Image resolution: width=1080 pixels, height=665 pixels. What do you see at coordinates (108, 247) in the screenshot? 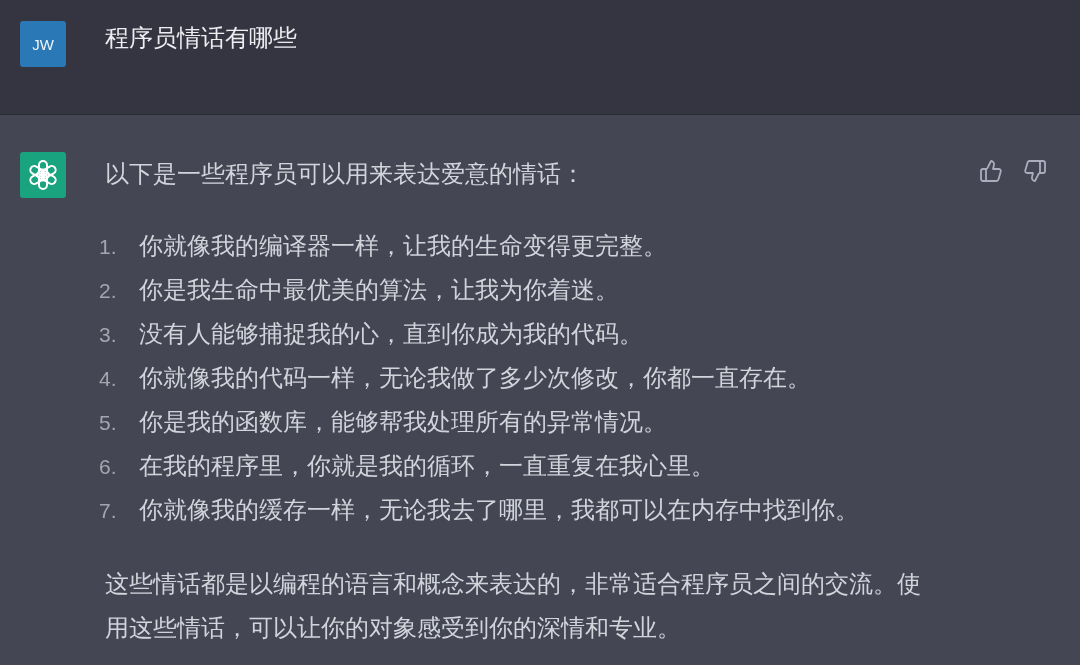
I see `list-number: 1.` at bounding box center [108, 247].